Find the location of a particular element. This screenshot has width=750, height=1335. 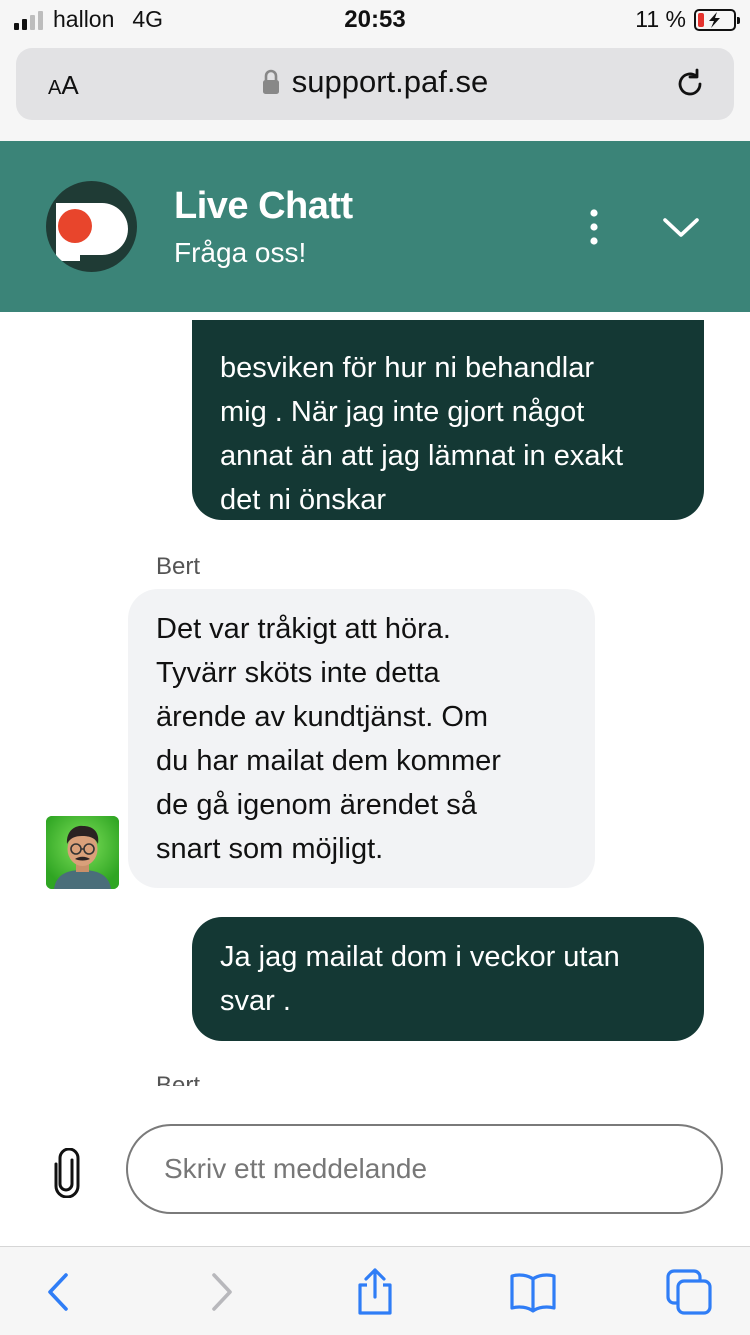

message-line: Det var tråkigt att höra. is located at coordinates (303, 629).